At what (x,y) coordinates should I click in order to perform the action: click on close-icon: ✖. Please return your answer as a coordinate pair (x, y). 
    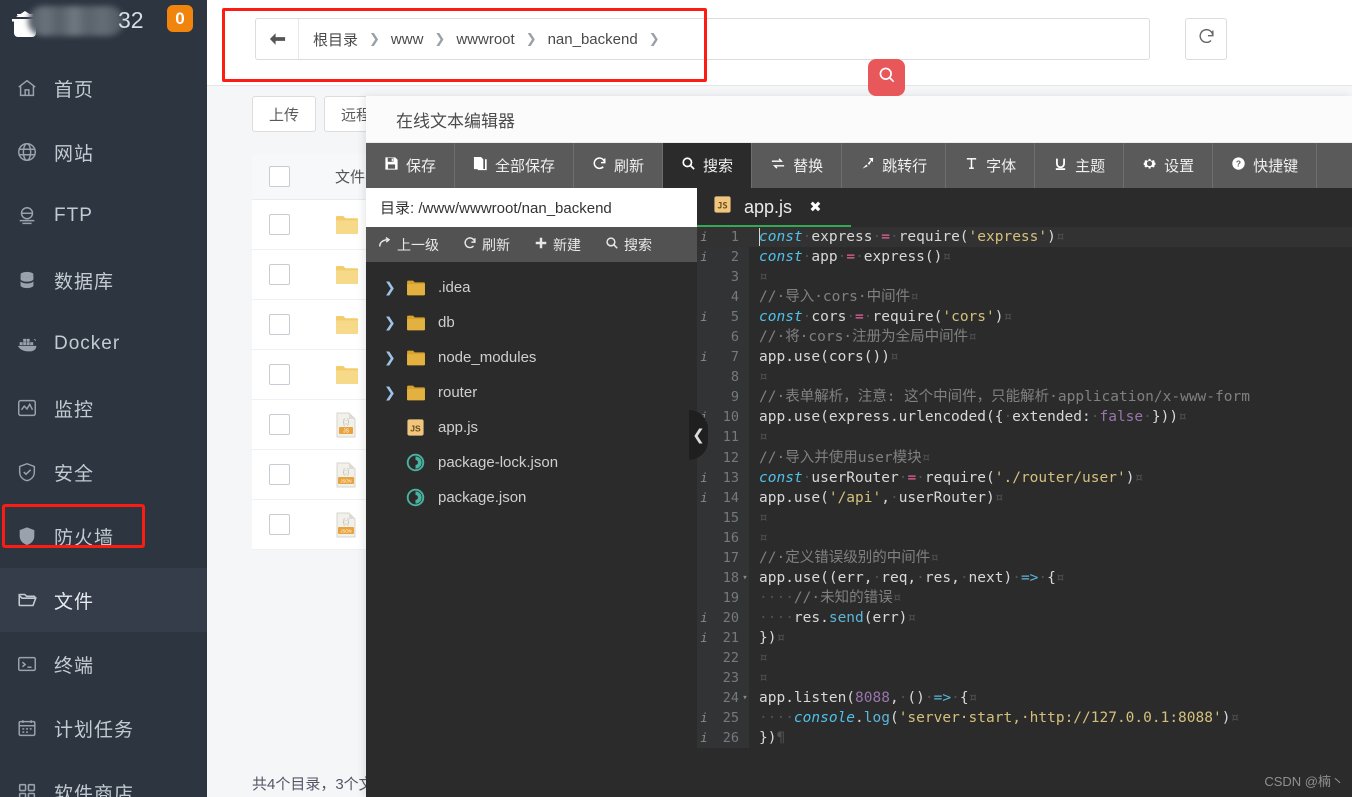
    Looking at the image, I should click on (815, 207).